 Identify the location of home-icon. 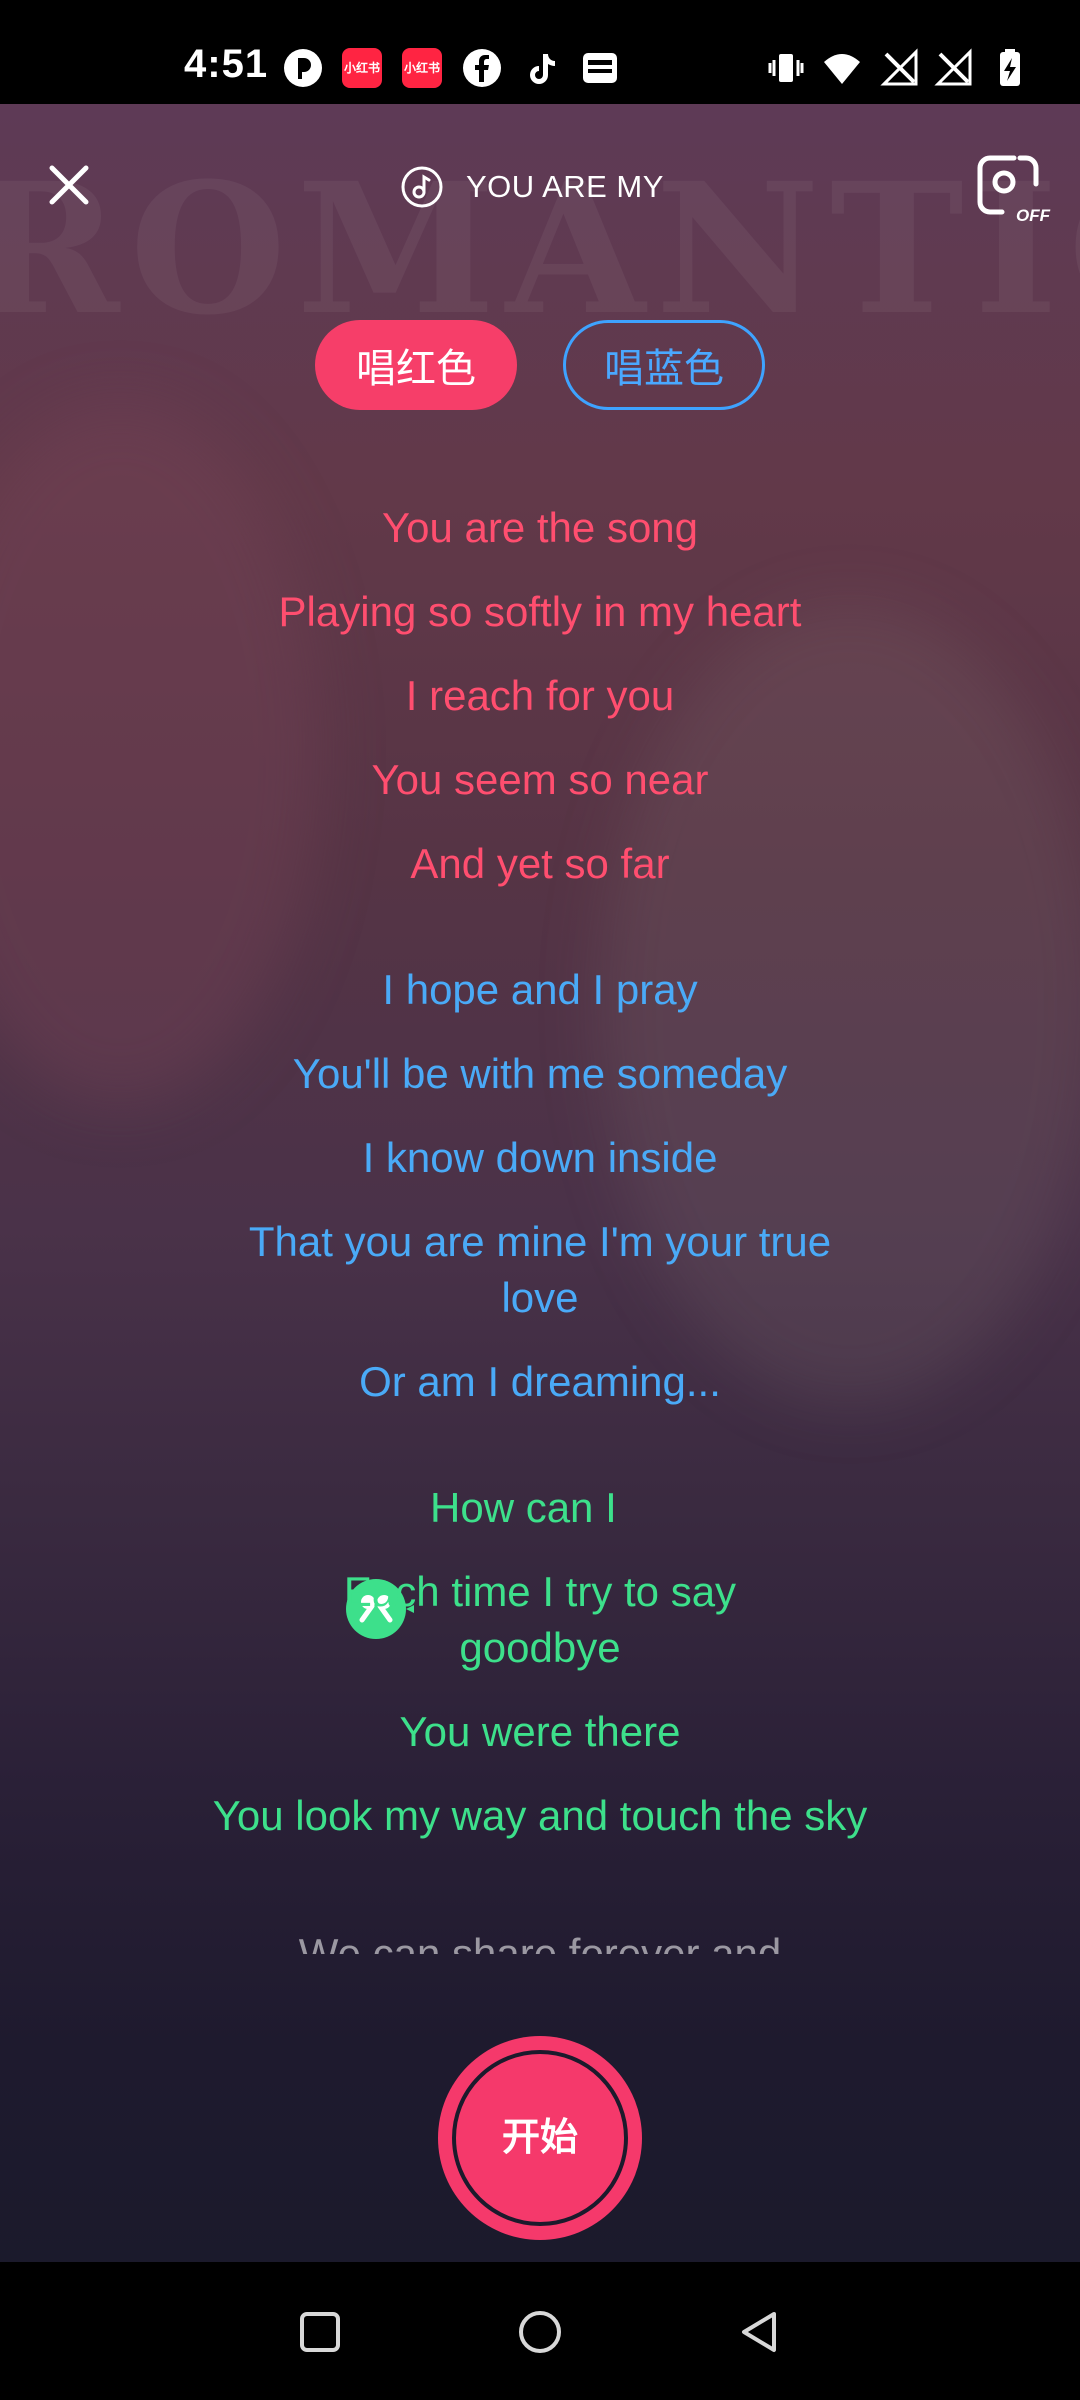
(540, 2332).